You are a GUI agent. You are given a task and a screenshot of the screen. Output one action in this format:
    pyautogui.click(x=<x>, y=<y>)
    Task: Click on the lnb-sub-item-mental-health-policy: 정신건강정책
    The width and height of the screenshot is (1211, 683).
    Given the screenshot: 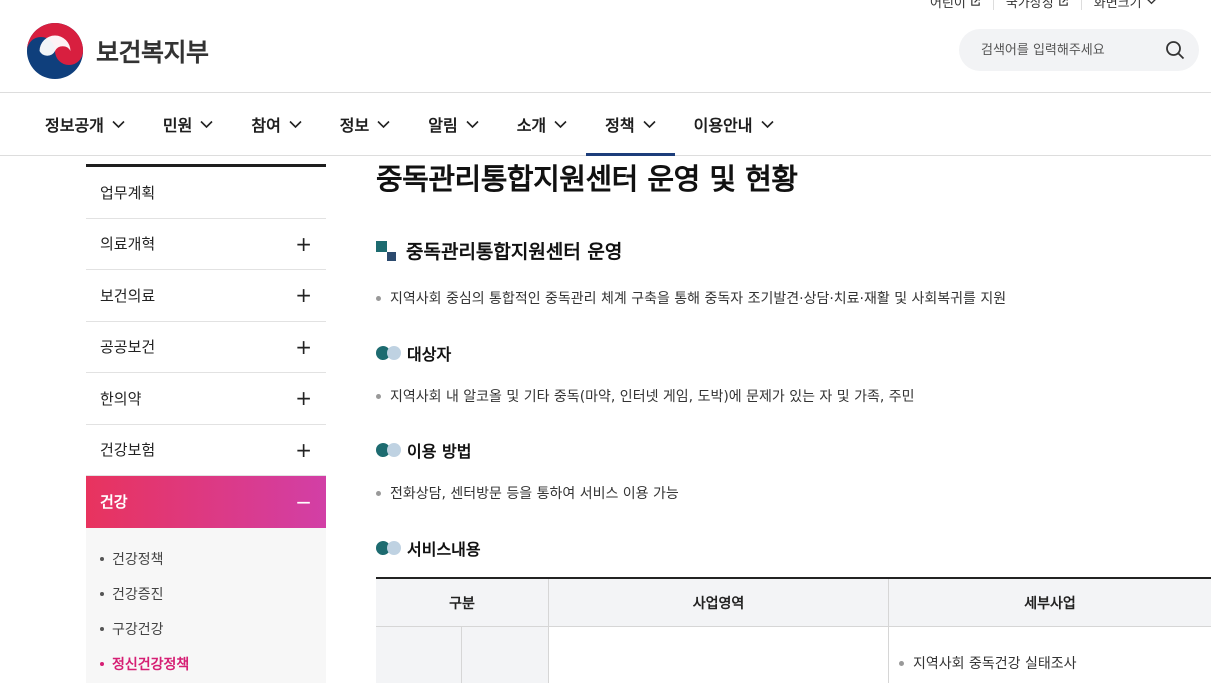 What is the action you would take?
    pyautogui.click(x=206, y=664)
    